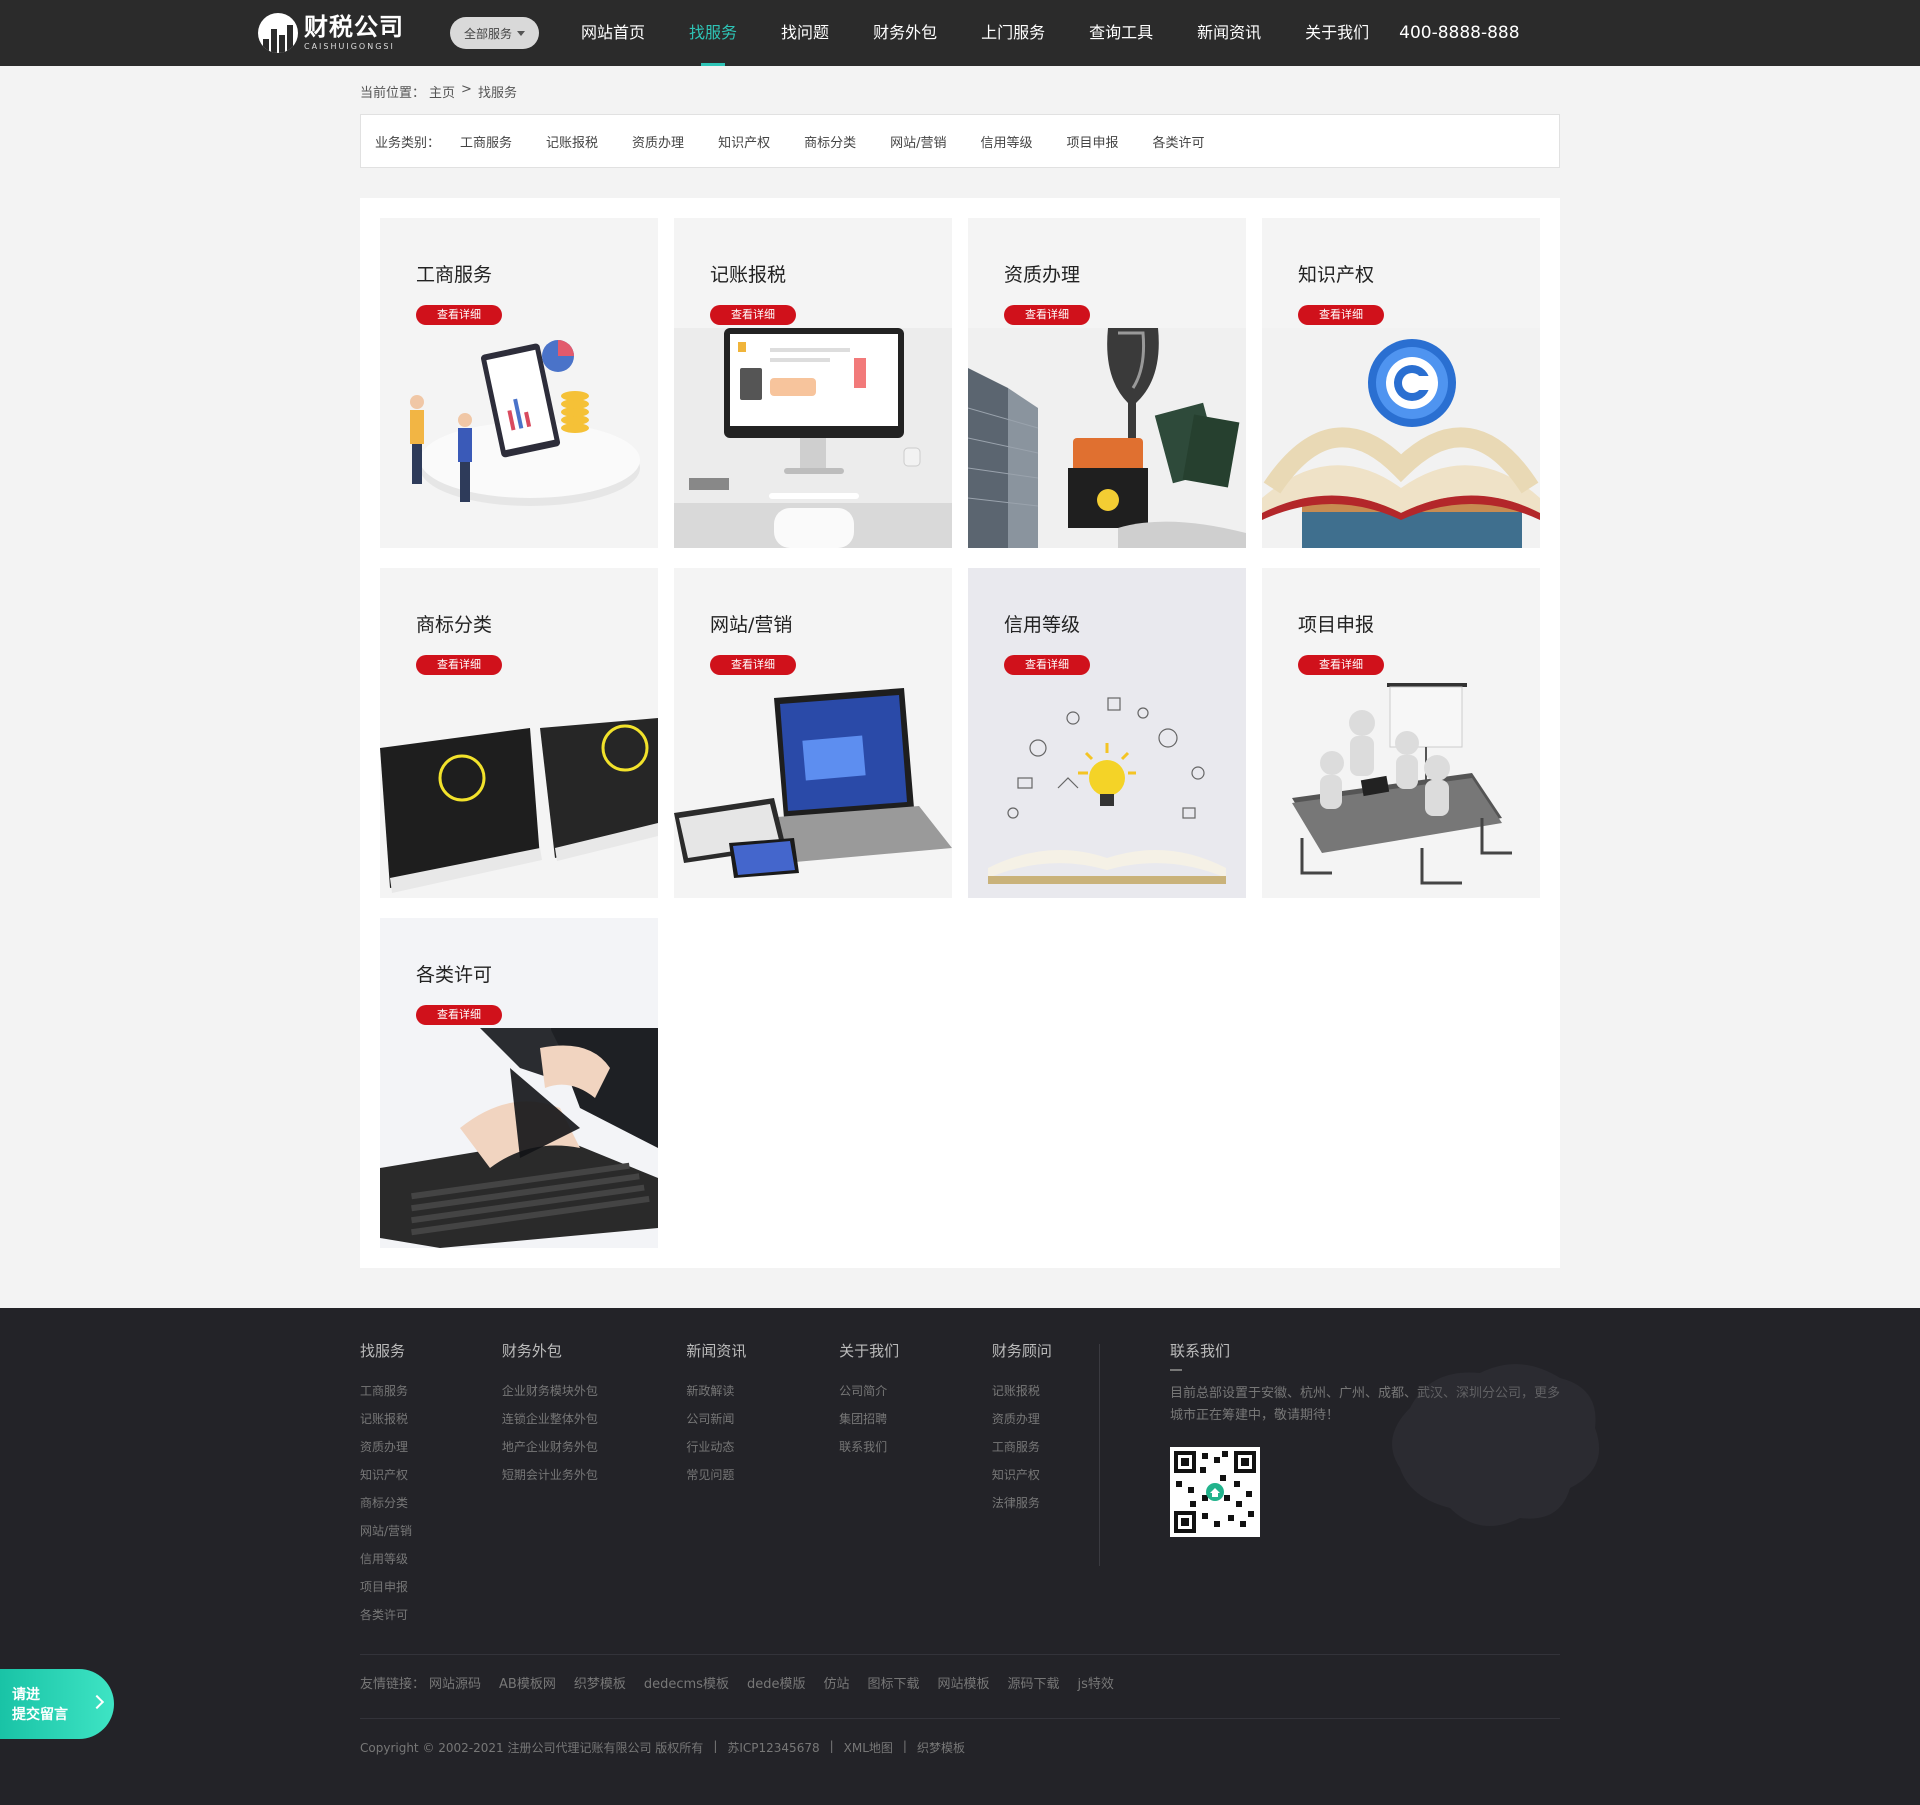 Image resolution: width=1920 pixels, height=1805 pixels. I want to click on footer-col-about: 关于我们 公司简介 集团招聘 联系我们, so click(915, 1484).